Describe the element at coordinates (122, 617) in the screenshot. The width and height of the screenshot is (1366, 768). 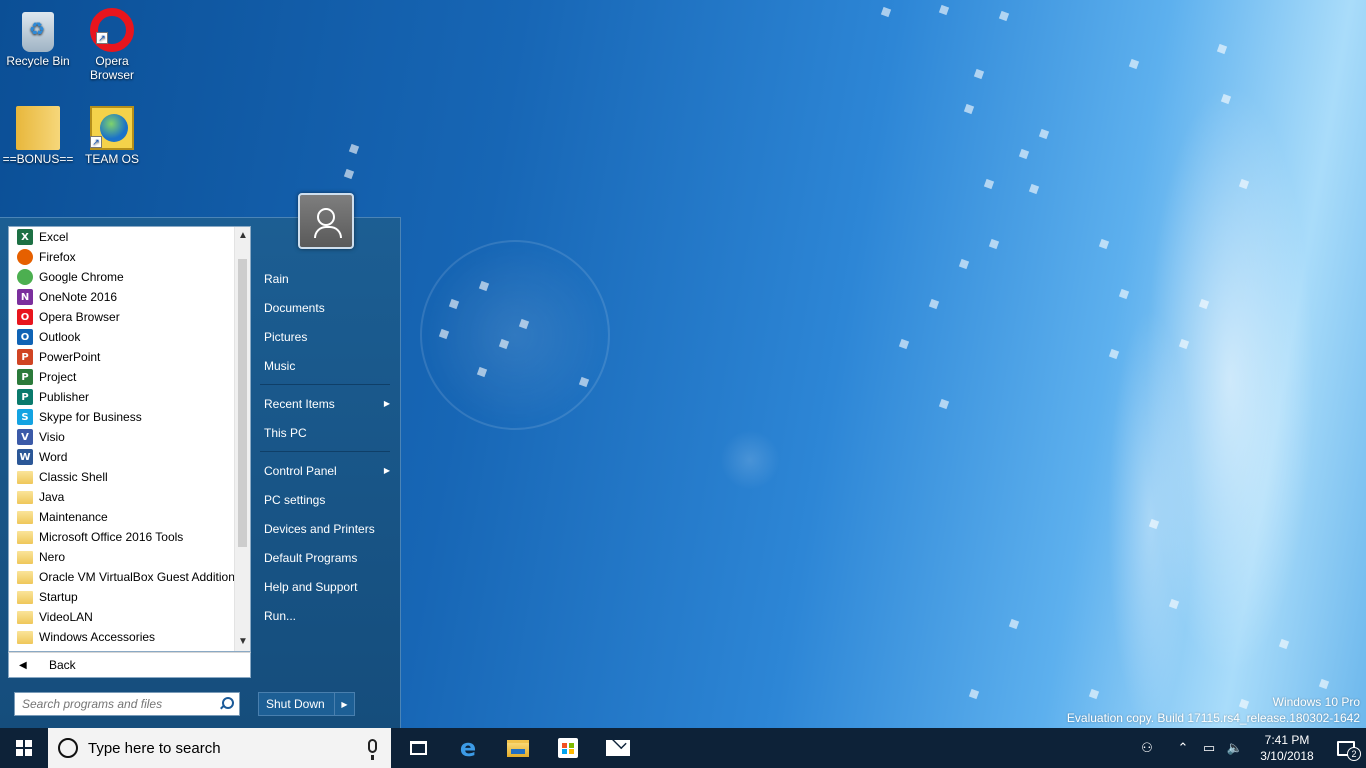
I see `program-folder-item: VideoLAN` at that location.